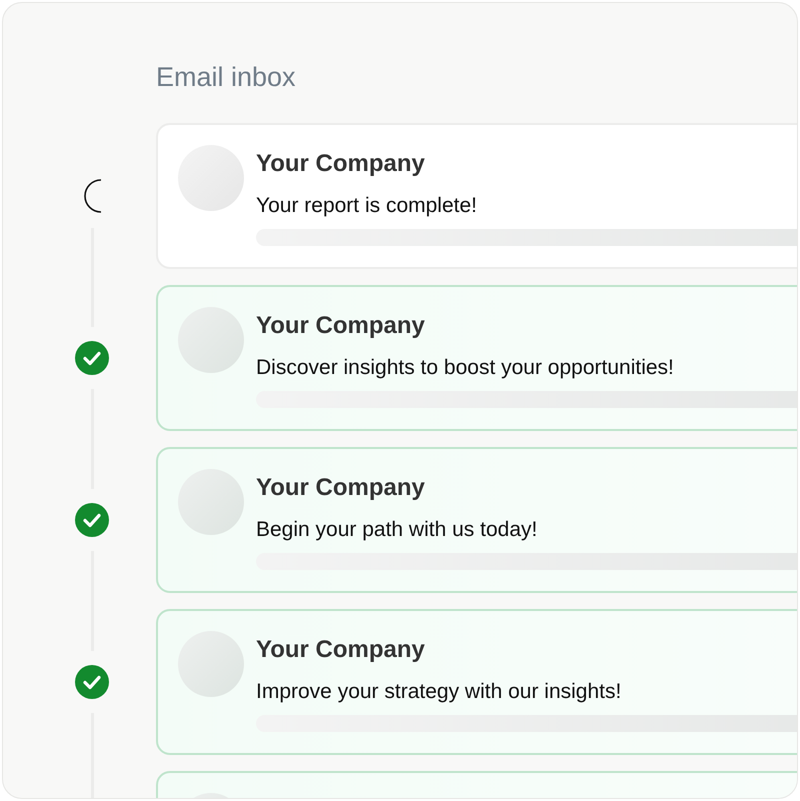 This screenshot has width=800, height=801. I want to click on email-card: Your Company Your report is complete!, so click(476, 196).